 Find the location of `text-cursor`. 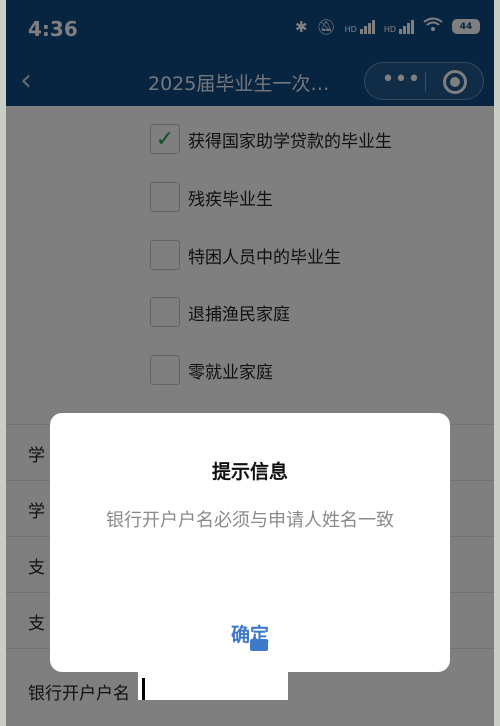

text-cursor is located at coordinates (143, 689).